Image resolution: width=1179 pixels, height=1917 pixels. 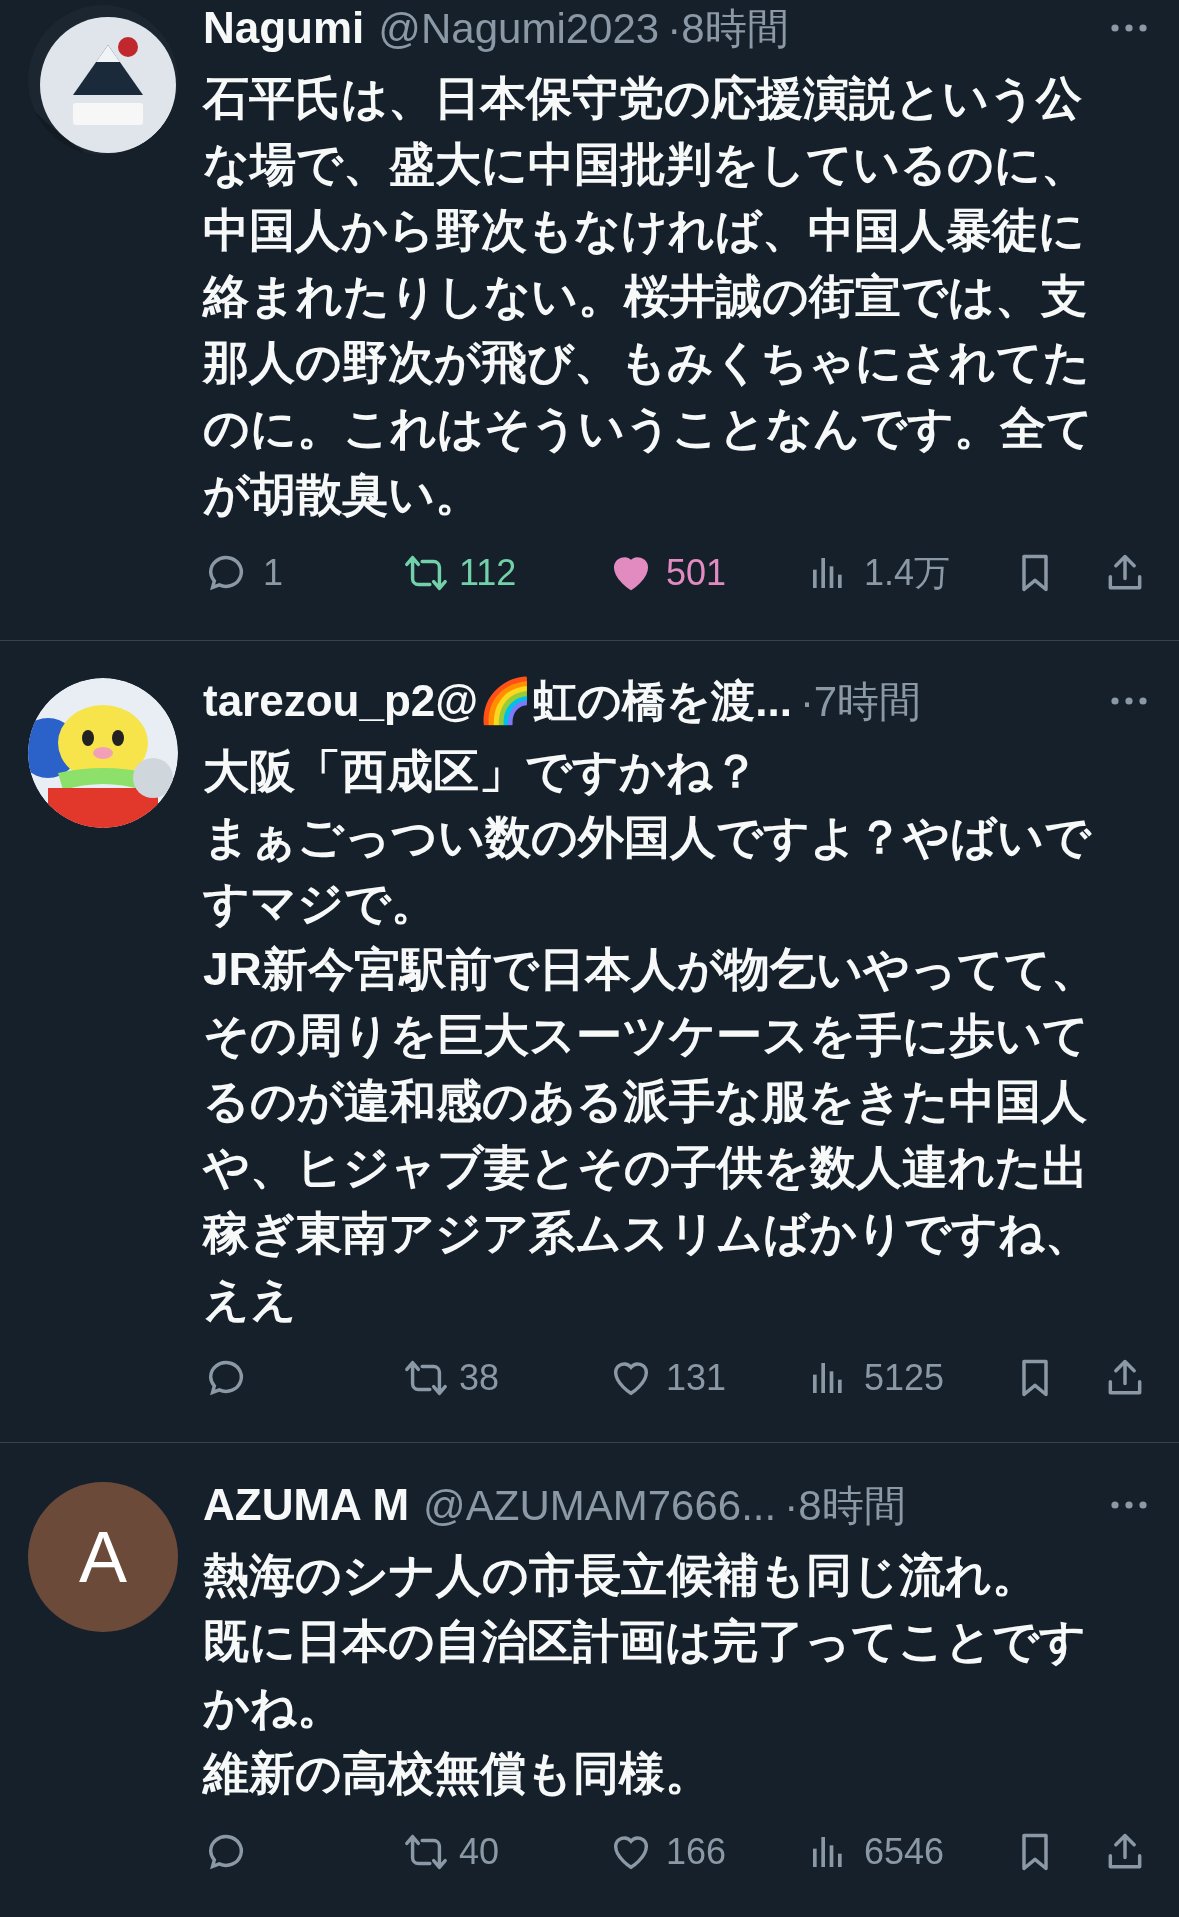 What do you see at coordinates (910, 1378) in the screenshot?
I see `views-button: 5125` at bounding box center [910, 1378].